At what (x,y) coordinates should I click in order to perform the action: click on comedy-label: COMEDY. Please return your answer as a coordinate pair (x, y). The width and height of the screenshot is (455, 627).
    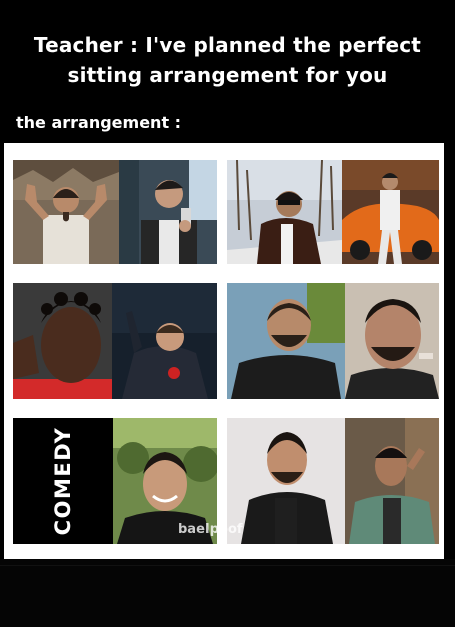
    Looking at the image, I should click on (63, 481).